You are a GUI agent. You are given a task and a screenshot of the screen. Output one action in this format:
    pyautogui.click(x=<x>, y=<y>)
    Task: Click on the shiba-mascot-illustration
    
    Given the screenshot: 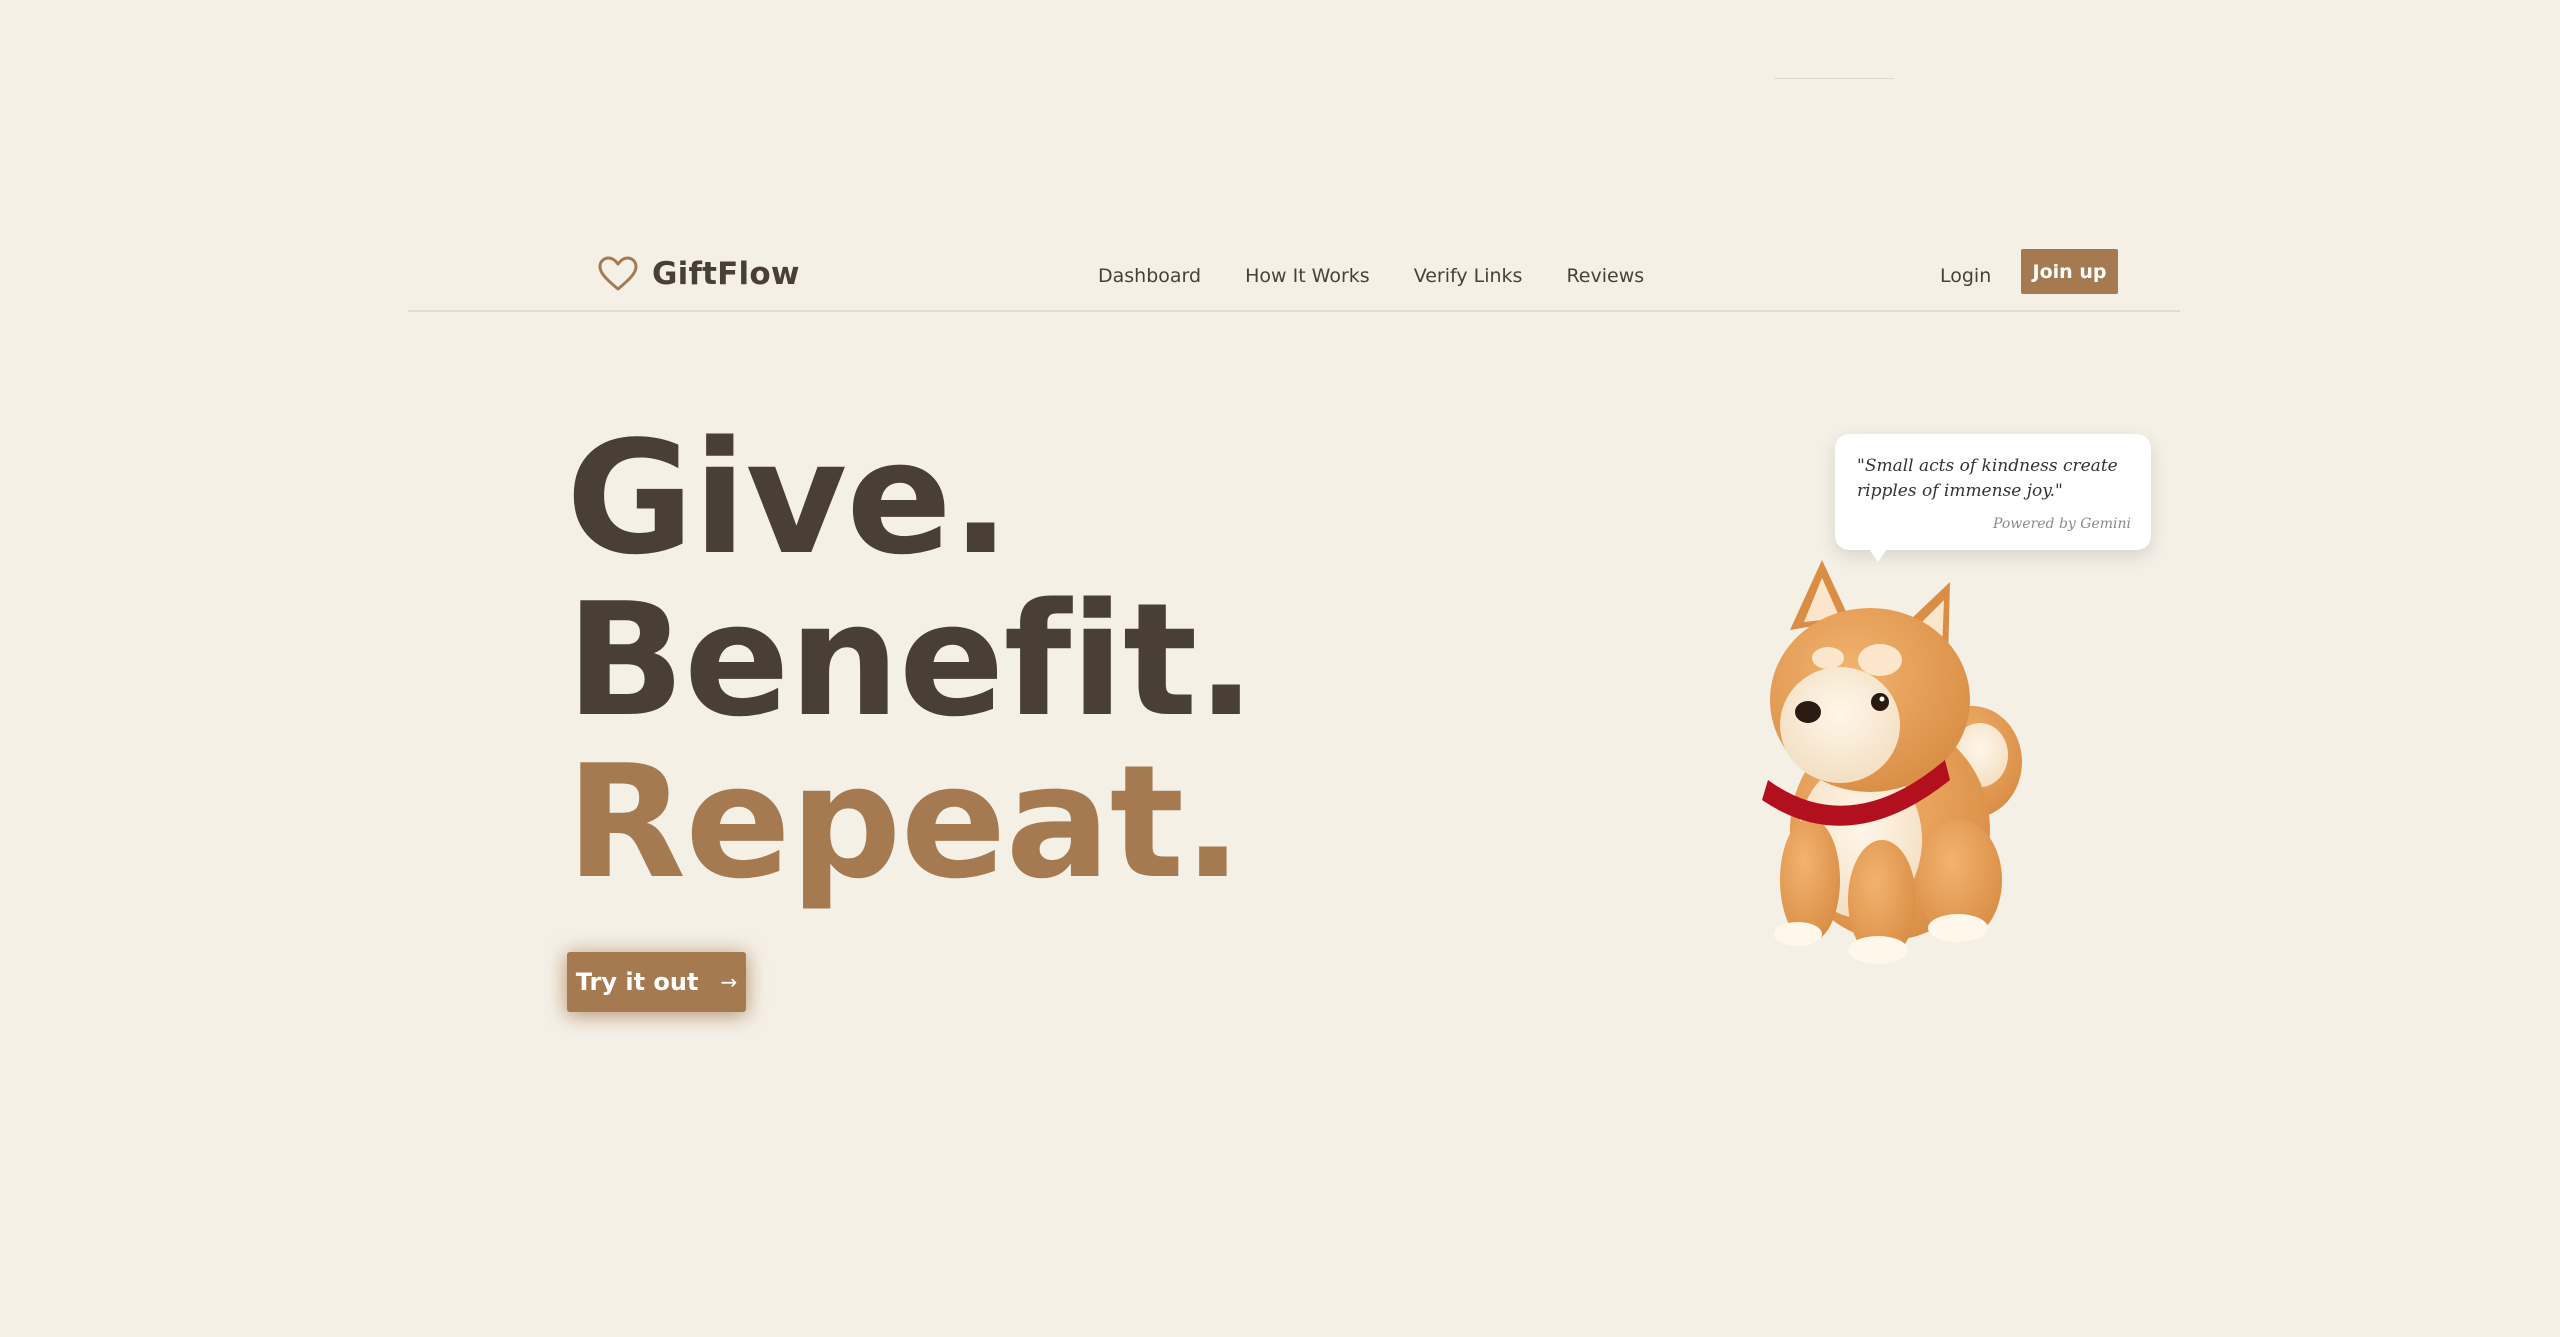 What is the action you would take?
    pyautogui.click(x=1892, y=762)
    